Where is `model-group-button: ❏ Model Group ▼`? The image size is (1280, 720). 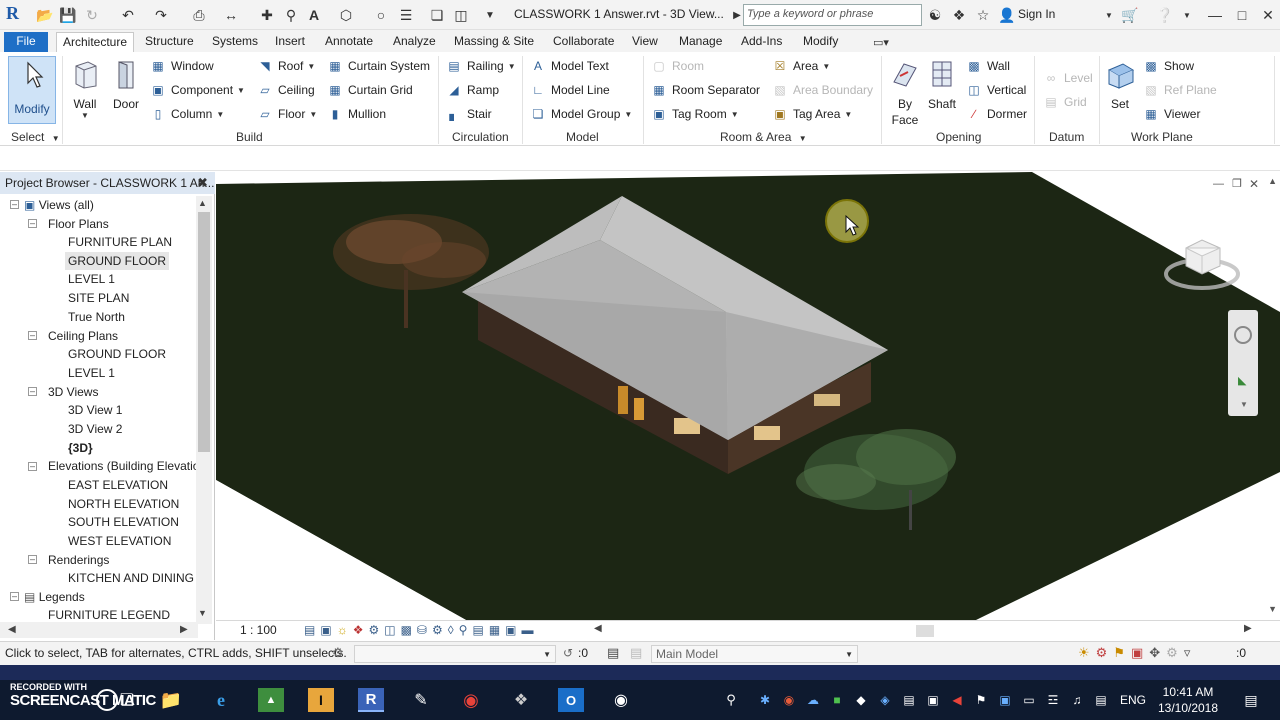
model-group-button: ❏ Model Group ▼ is located at coordinates (581, 114).